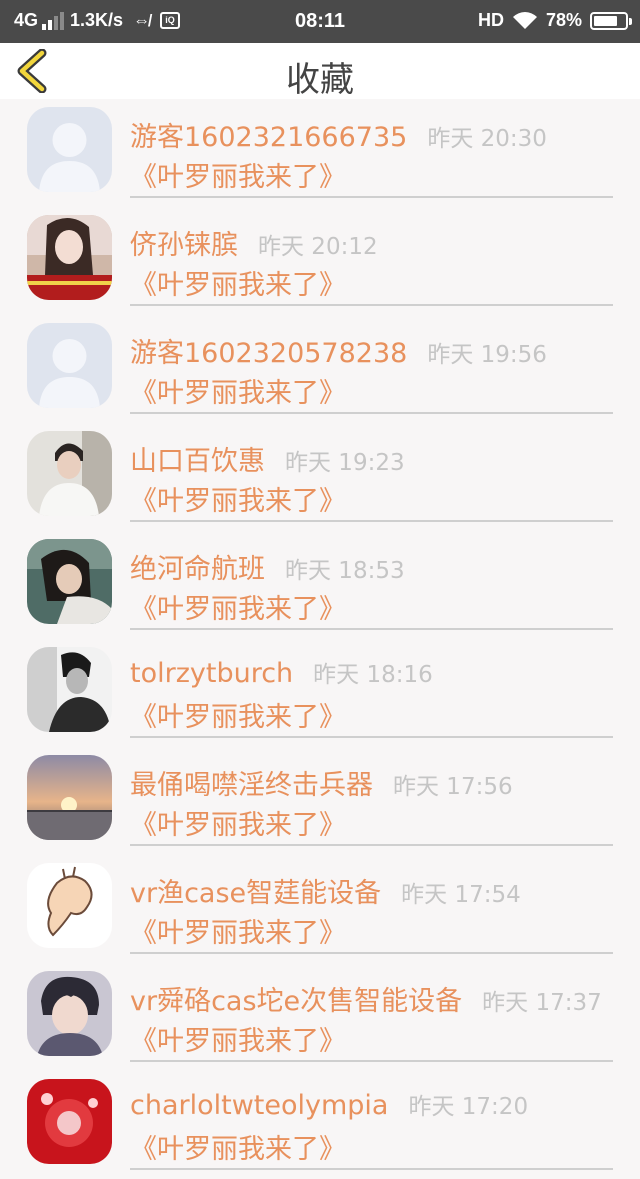 The width and height of the screenshot is (640, 1179). What do you see at coordinates (453, 787) in the screenshot?
I see `timestamp: 昨天 17:56` at bounding box center [453, 787].